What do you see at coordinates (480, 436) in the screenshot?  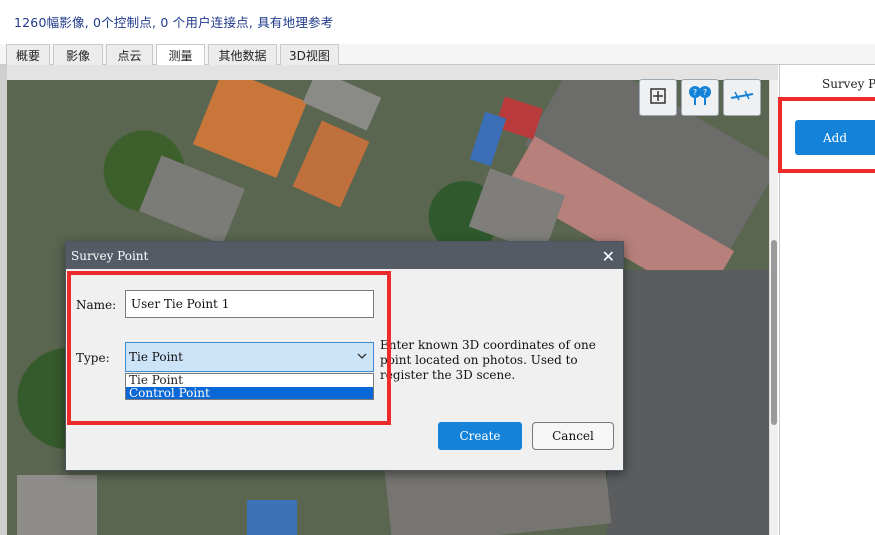 I see `create-button: Create` at bounding box center [480, 436].